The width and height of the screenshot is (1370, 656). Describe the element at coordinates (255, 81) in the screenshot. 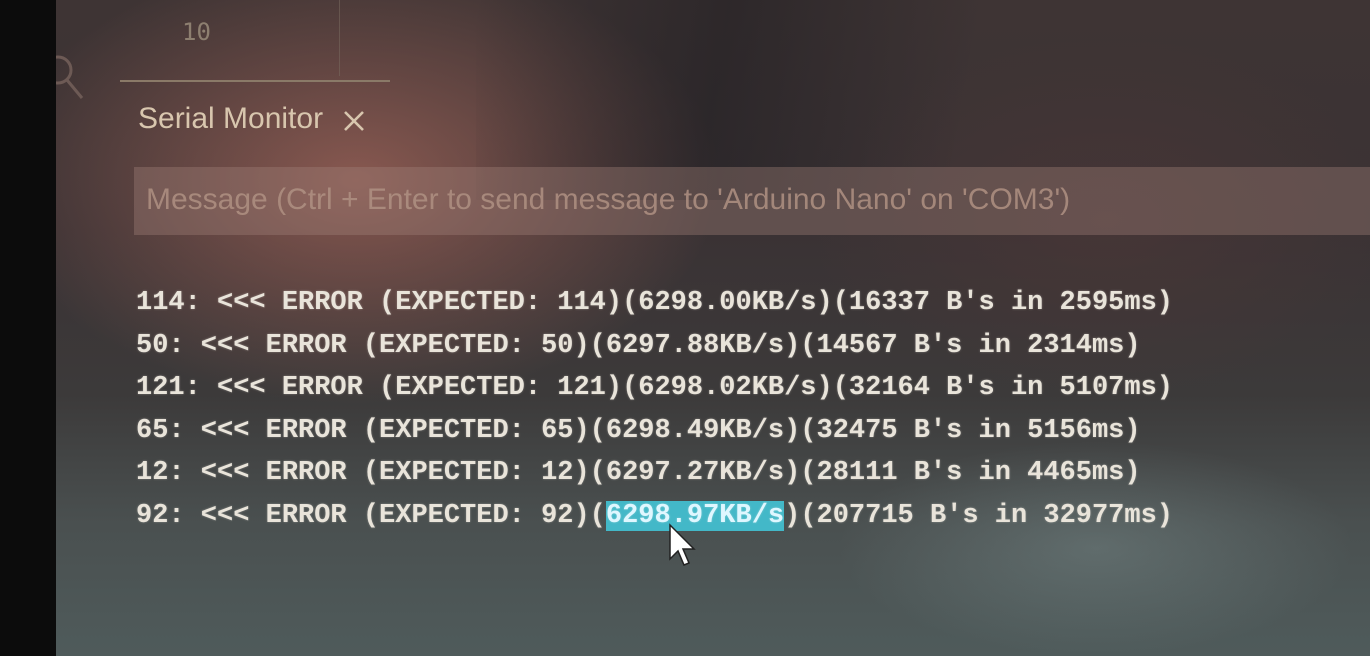

I see `panel-divider` at that location.